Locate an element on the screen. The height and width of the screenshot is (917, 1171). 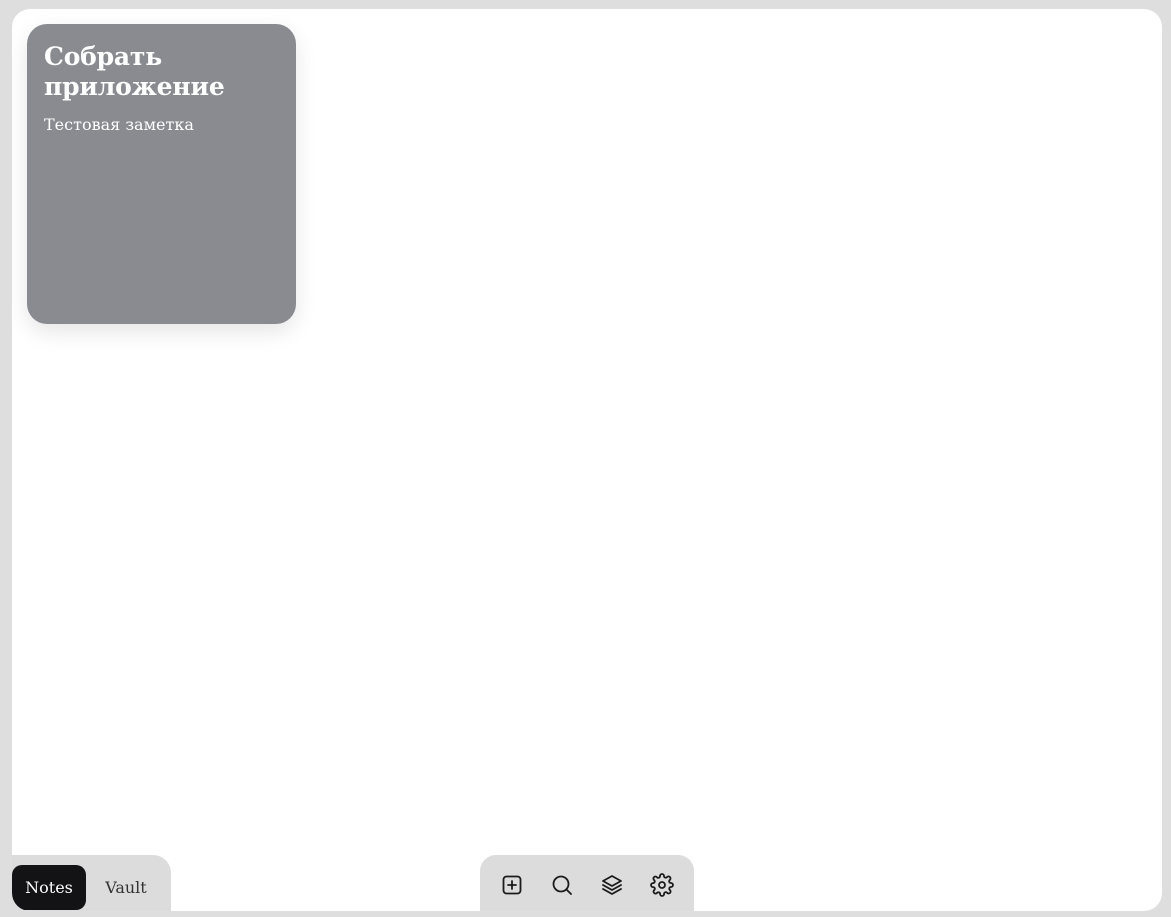
search-button is located at coordinates (562, 885).